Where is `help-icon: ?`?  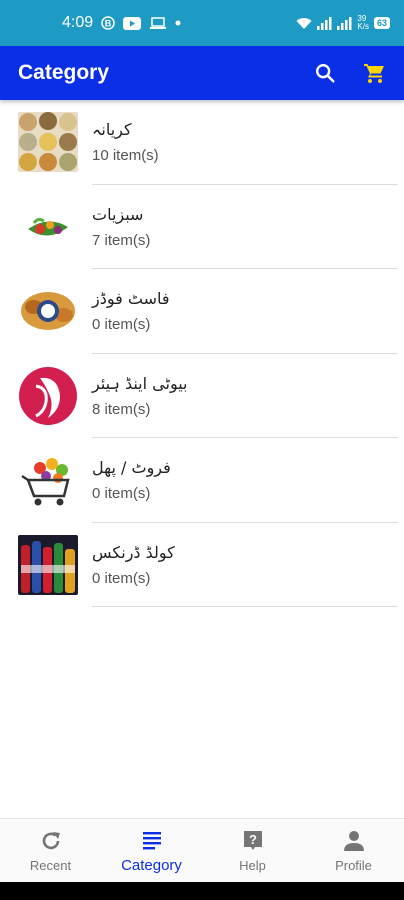 help-icon: ? is located at coordinates (253, 841).